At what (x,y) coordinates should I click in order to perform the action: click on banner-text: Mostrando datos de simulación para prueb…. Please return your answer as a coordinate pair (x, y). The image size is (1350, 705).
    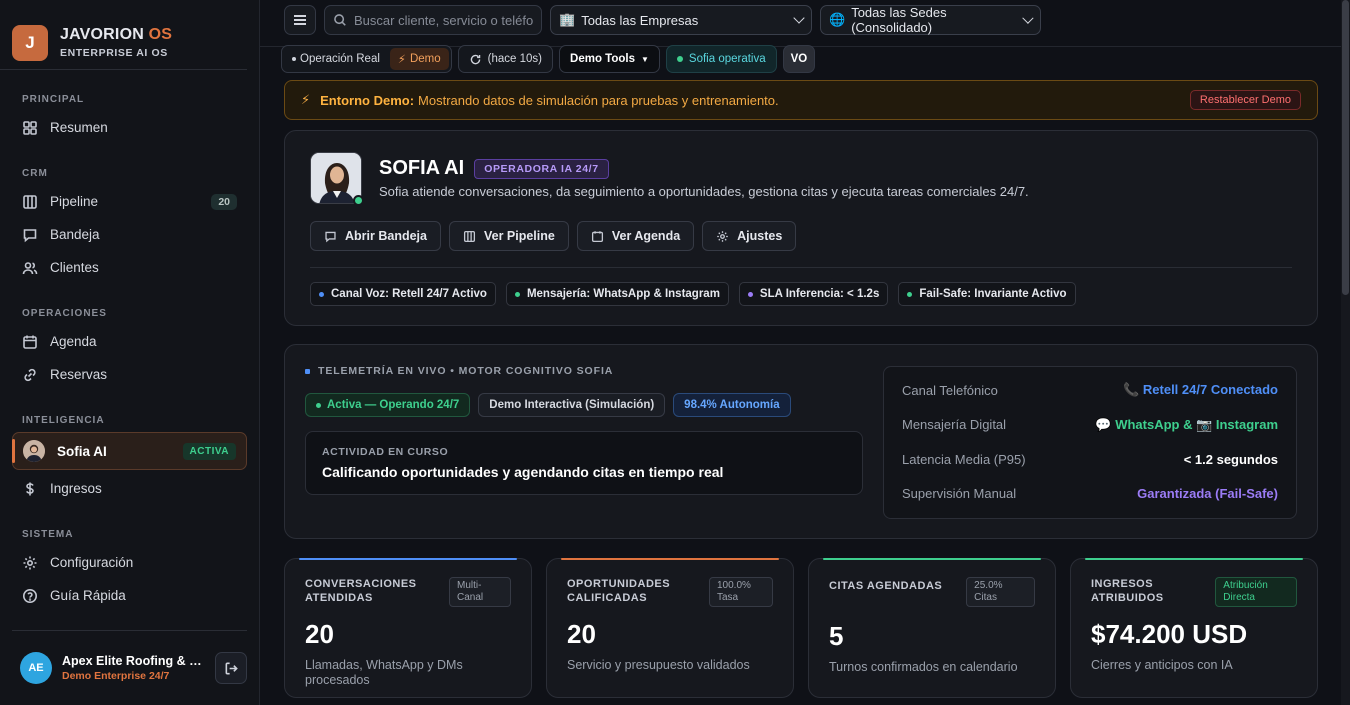
    Looking at the image, I should click on (598, 100).